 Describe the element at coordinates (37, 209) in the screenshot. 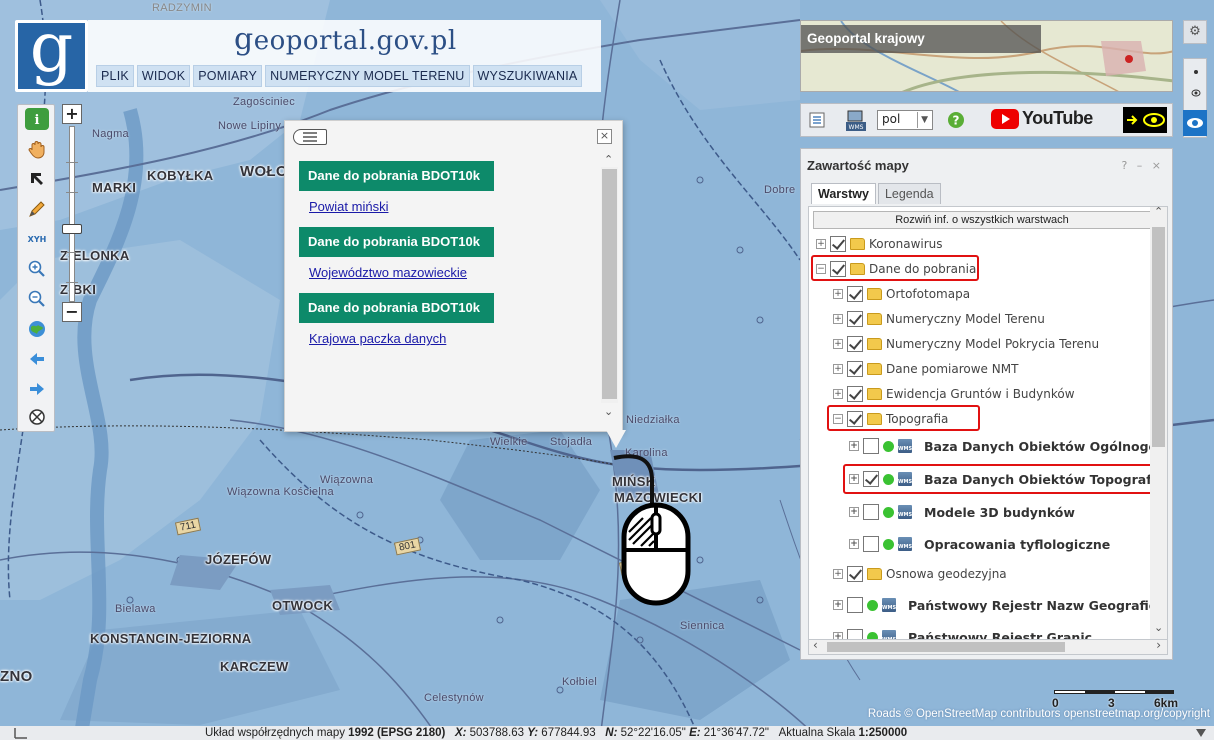

I see `draw-pencil-icon` at that location.